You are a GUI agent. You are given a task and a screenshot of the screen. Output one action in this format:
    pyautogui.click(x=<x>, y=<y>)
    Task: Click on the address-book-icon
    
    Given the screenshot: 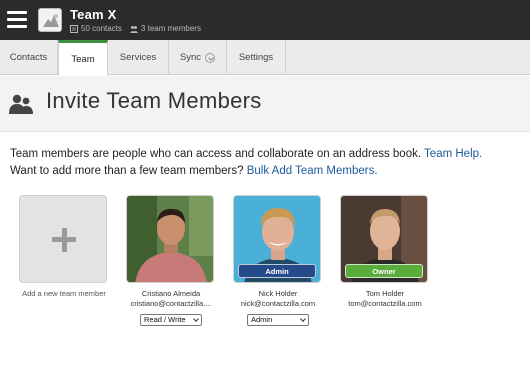 What is the action you would take?
    pyautogui.click(x=74, y=28)
    